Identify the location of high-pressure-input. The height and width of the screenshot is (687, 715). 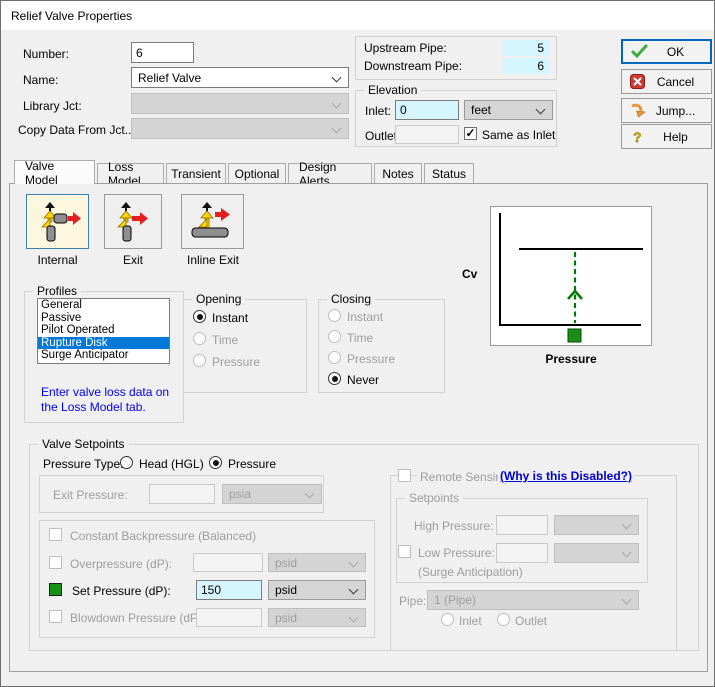
(522, 525).